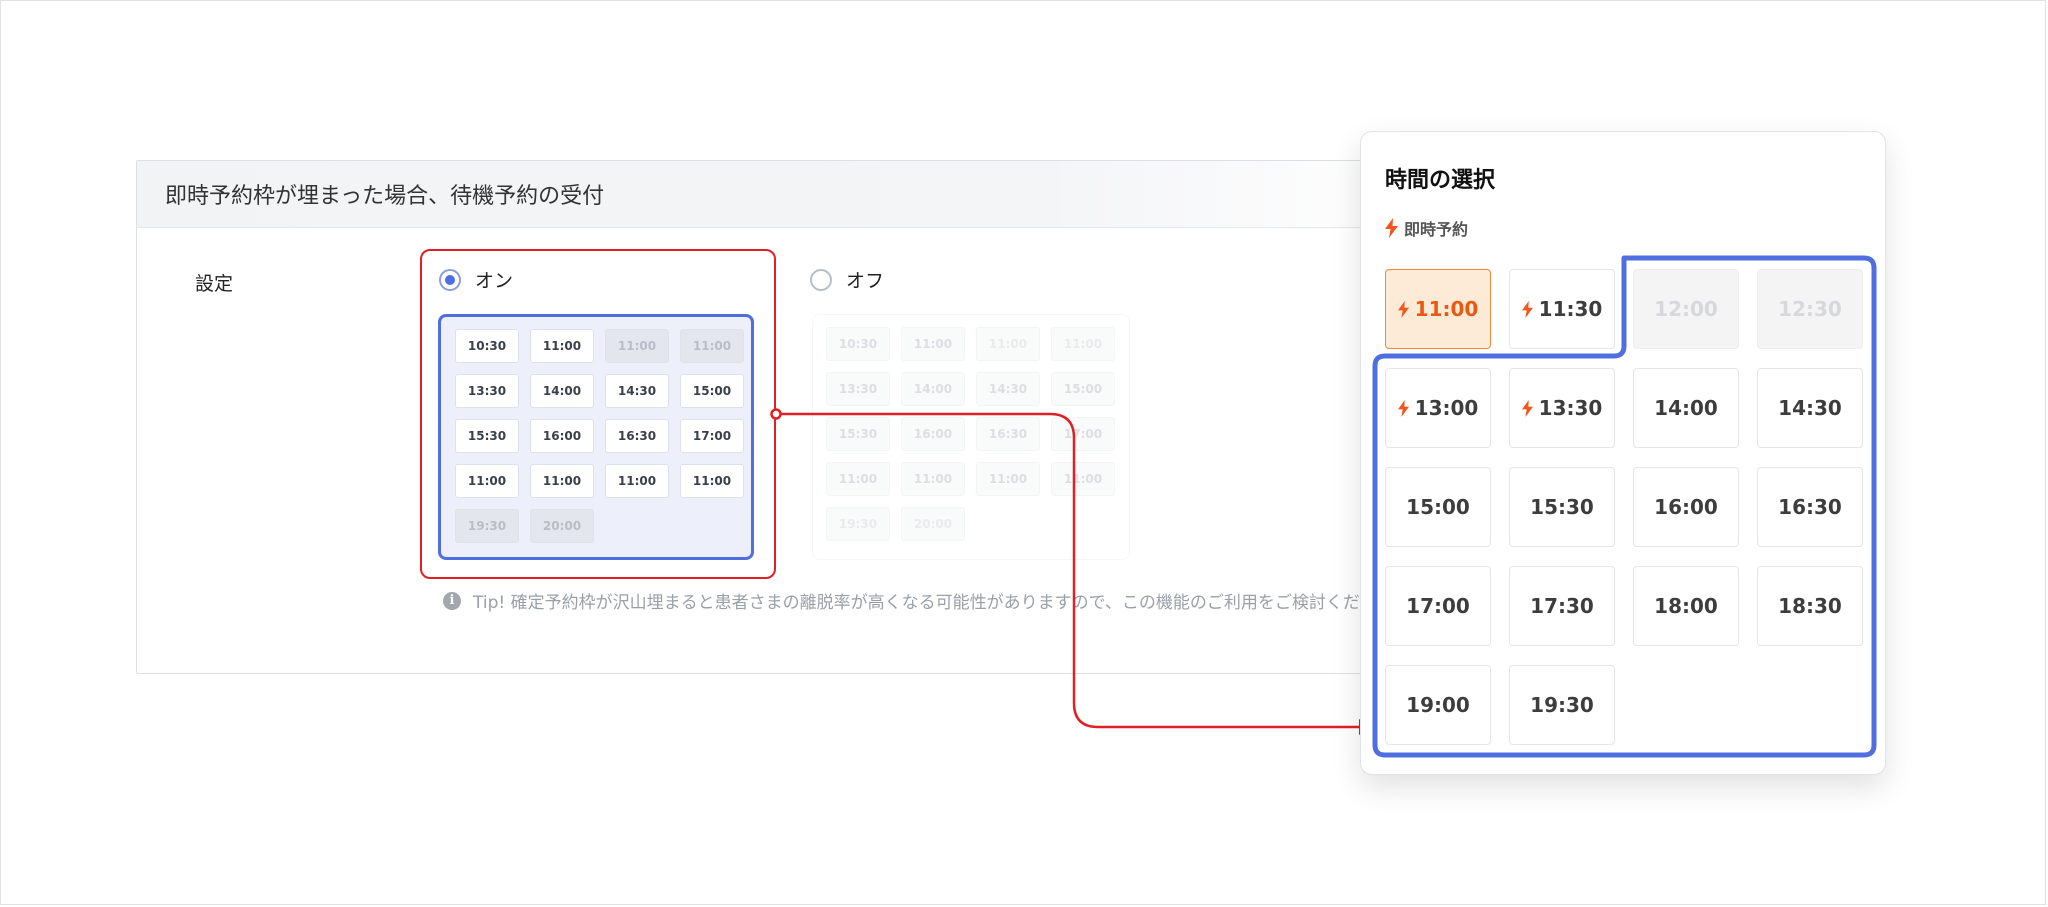  Describe the element at coordinates (1440, 180) in the screenshot. I see `popup-title: 時間の選択` at that location.